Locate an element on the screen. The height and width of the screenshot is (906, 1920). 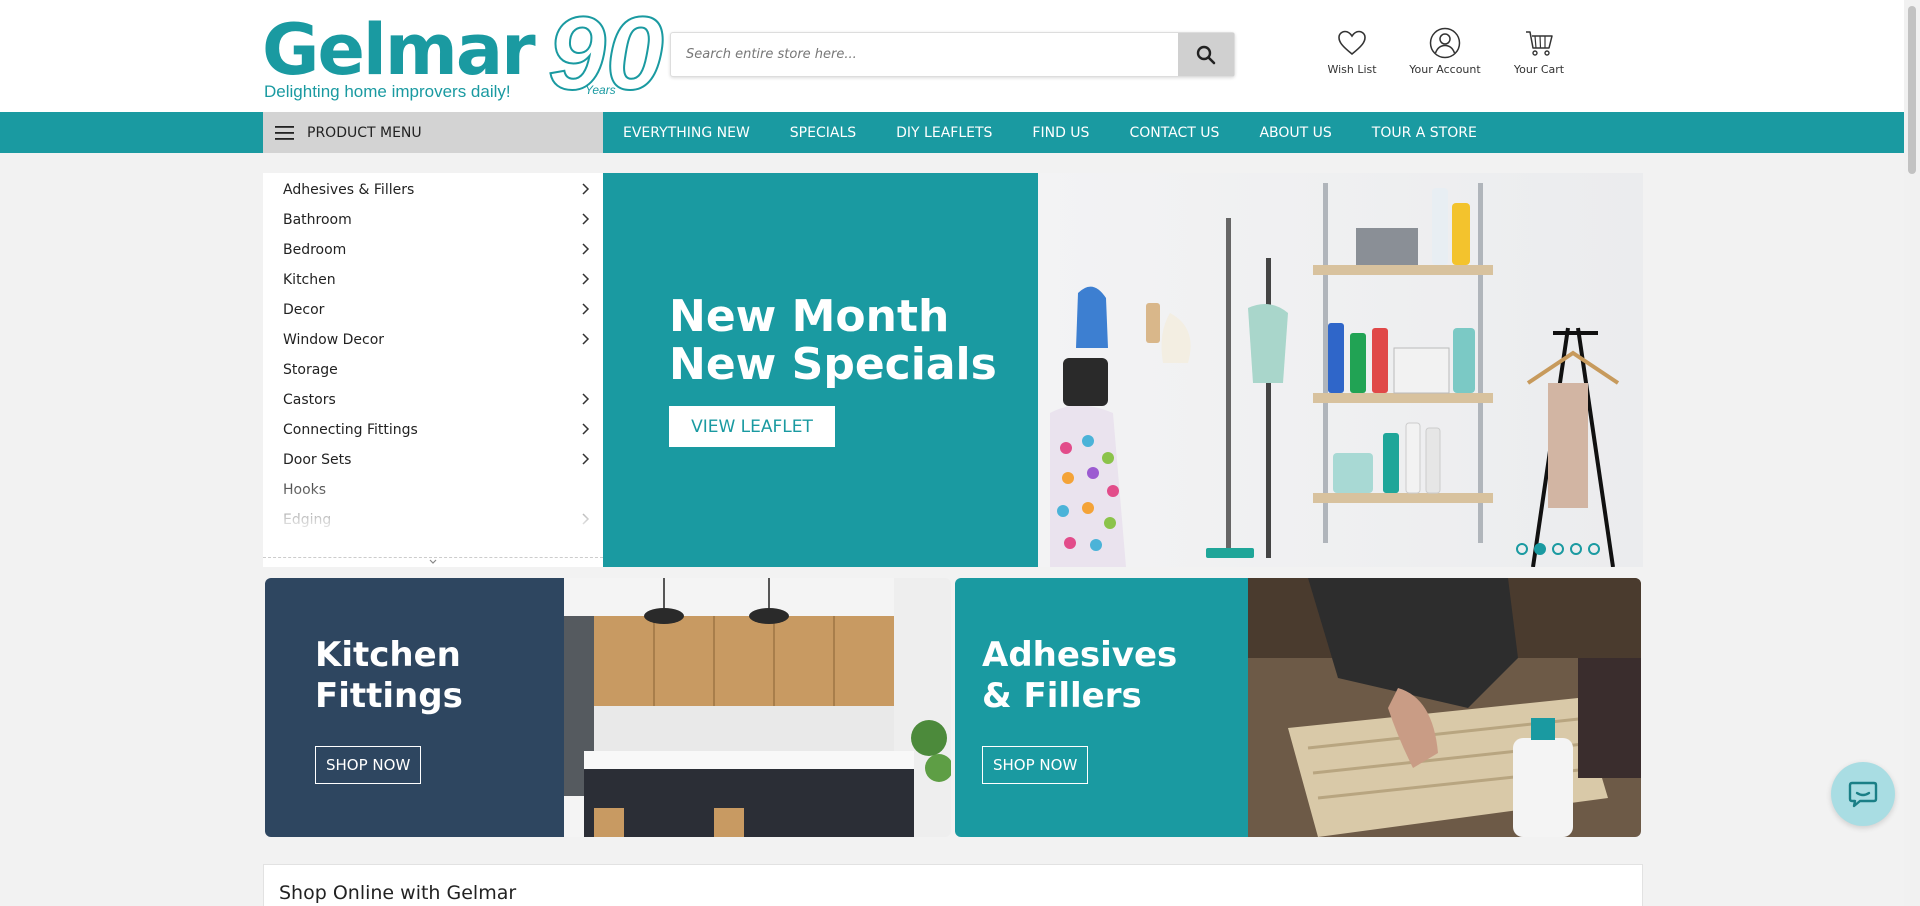
category-label: Edging is located at coordinates (307, 520).